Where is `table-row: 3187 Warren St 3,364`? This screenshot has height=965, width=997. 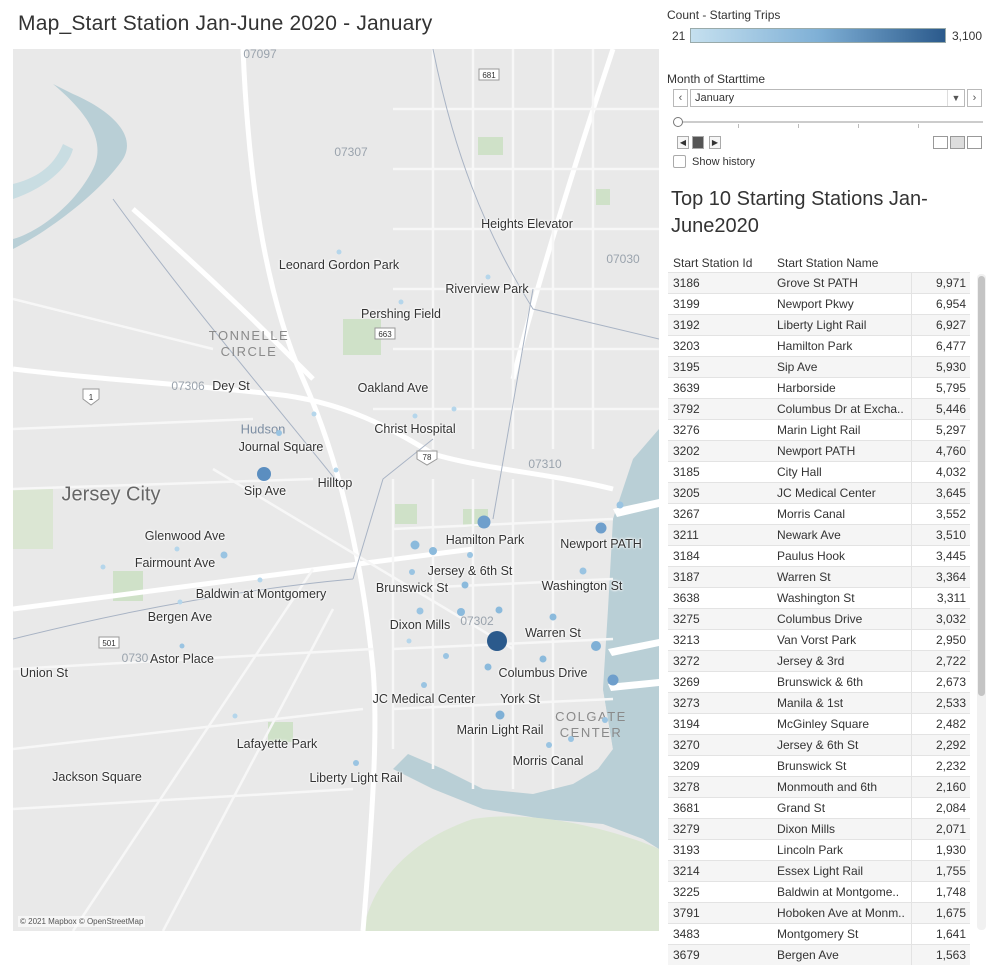
table-row: 3187 Warren St 3,364 is located at coordinates (819, 576).